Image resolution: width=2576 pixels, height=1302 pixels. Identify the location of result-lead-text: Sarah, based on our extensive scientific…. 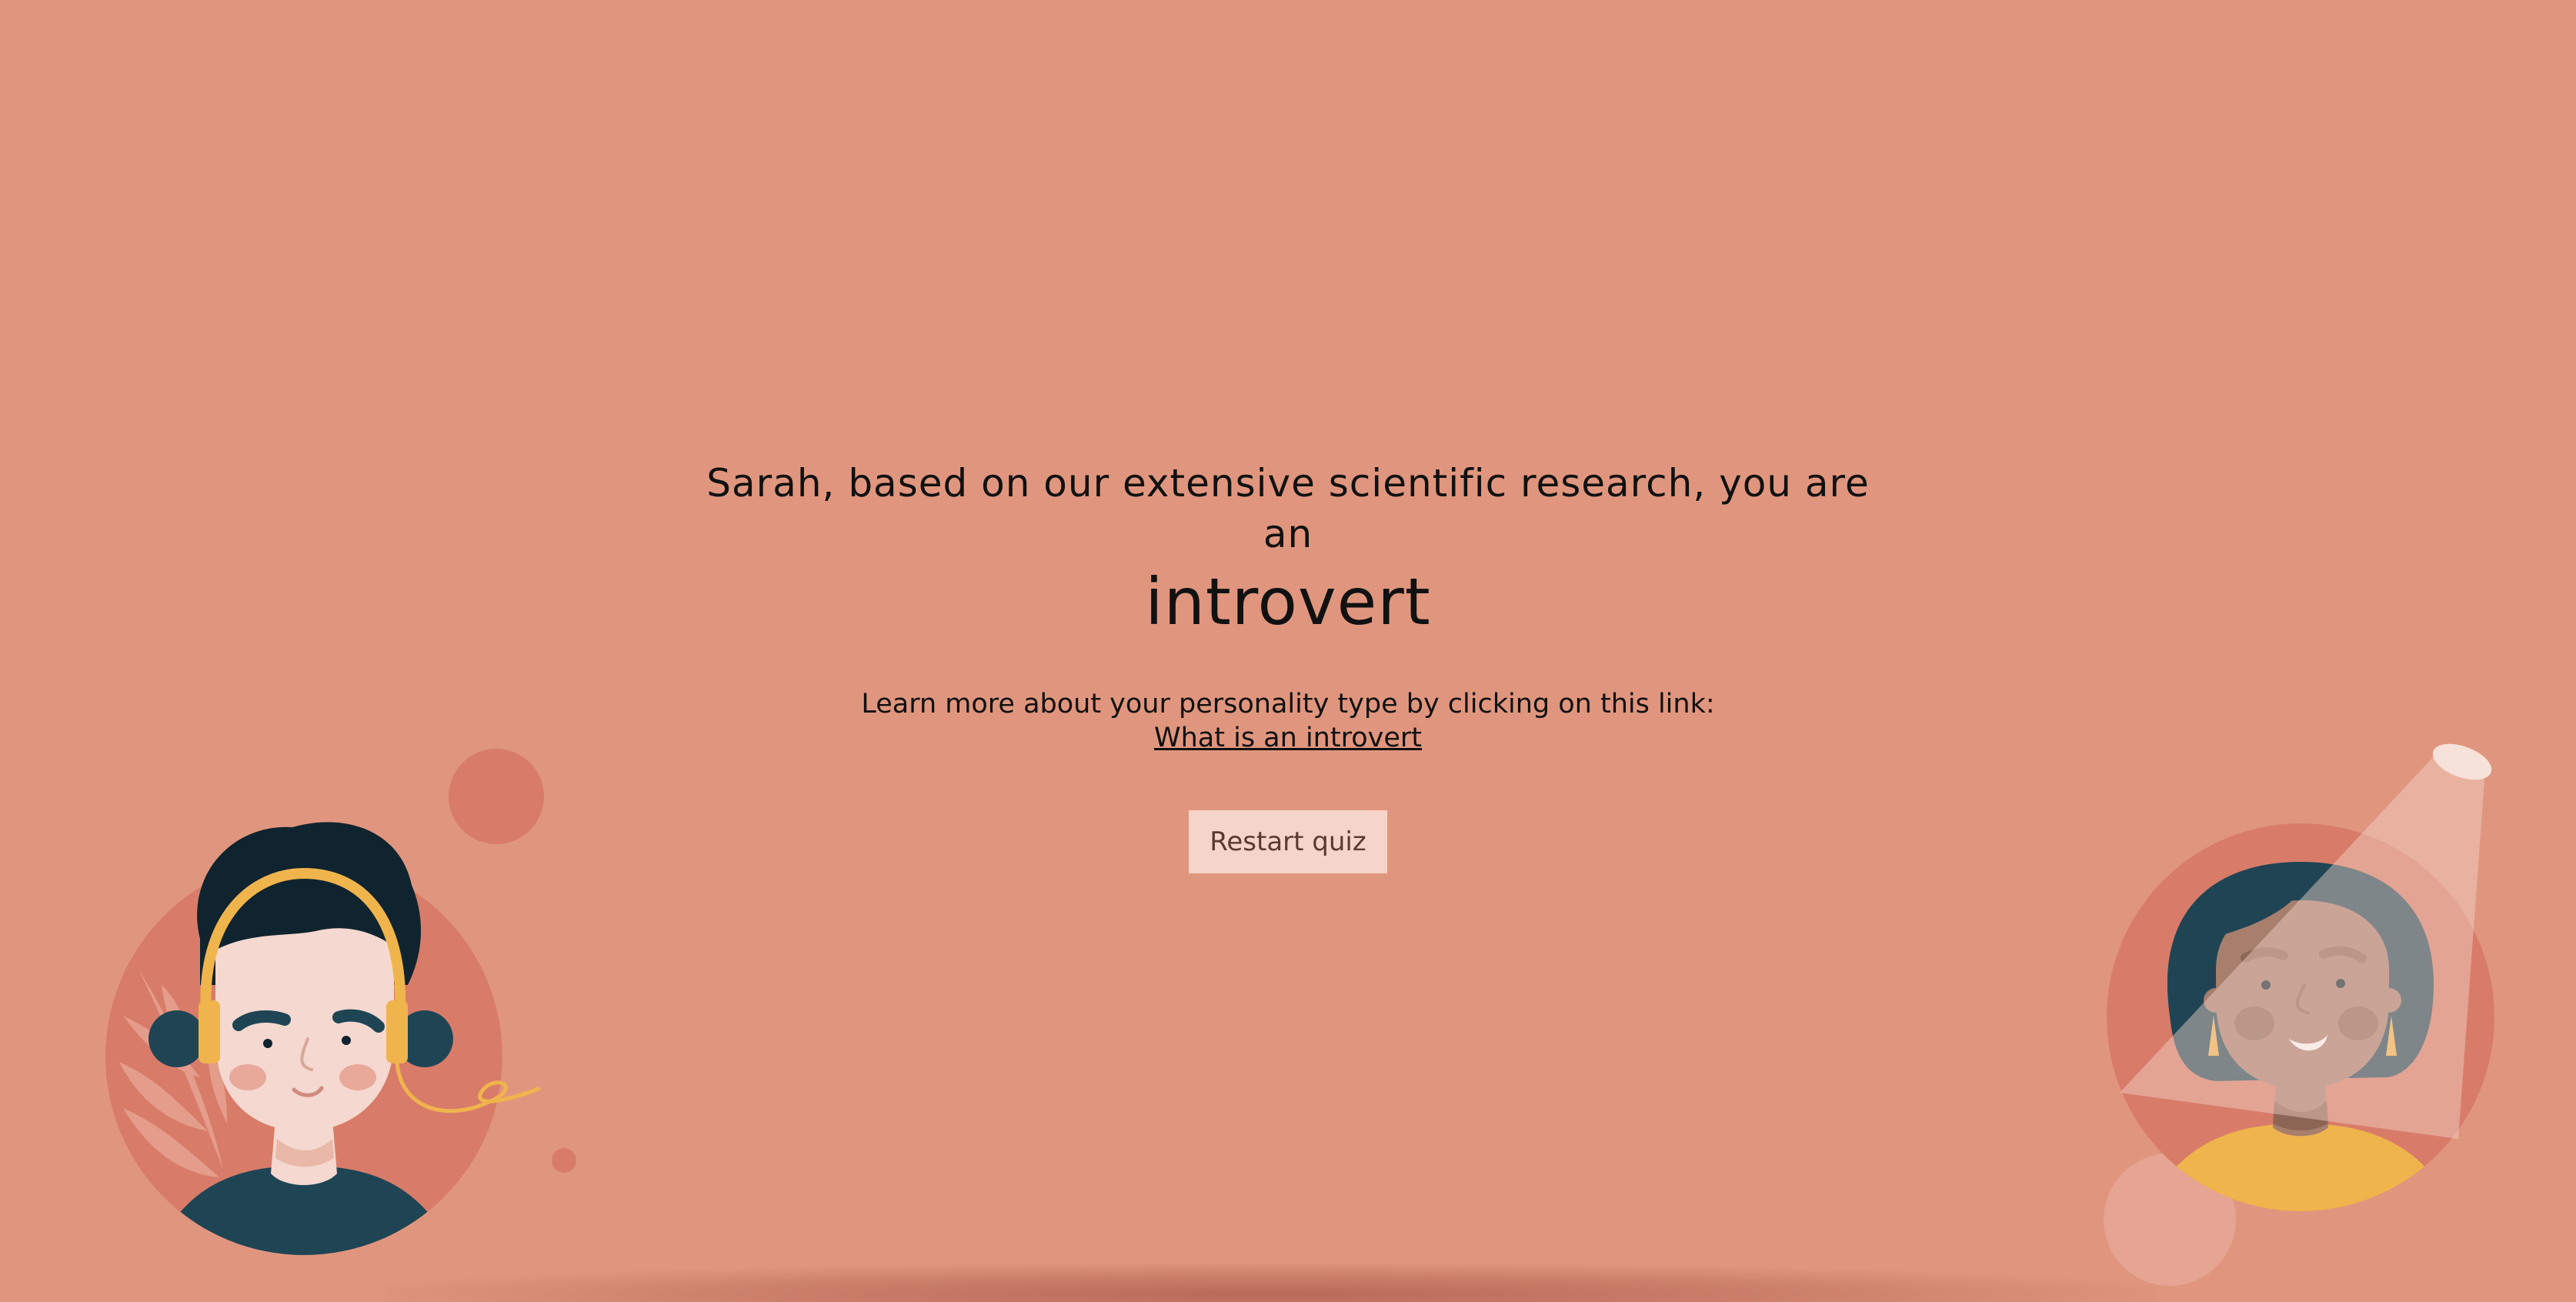
(1288, 508).